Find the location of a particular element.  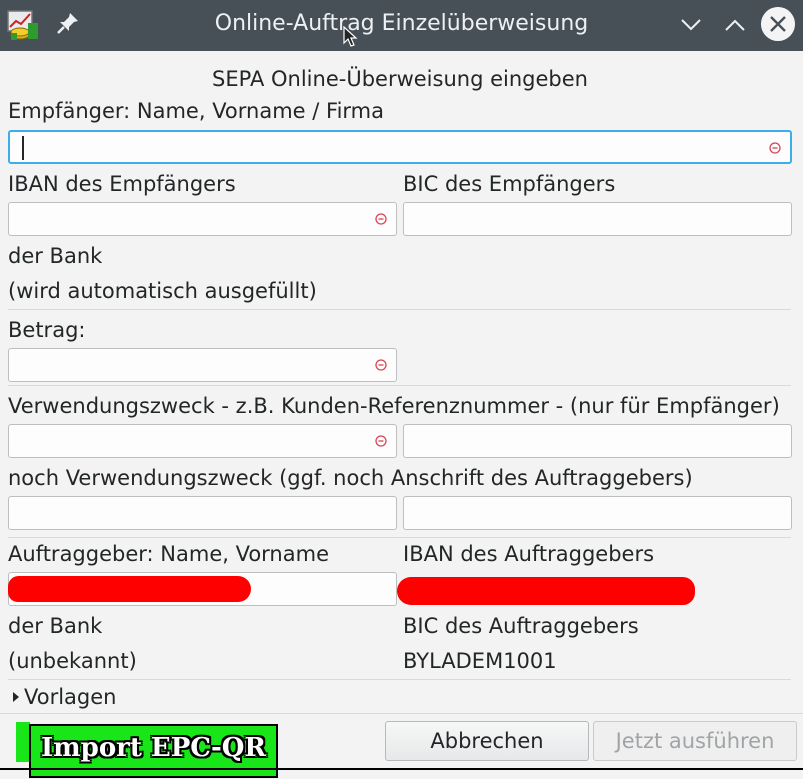

sender-bic-label: BIC des Auftraggebers is located at coordinates (521, 626).